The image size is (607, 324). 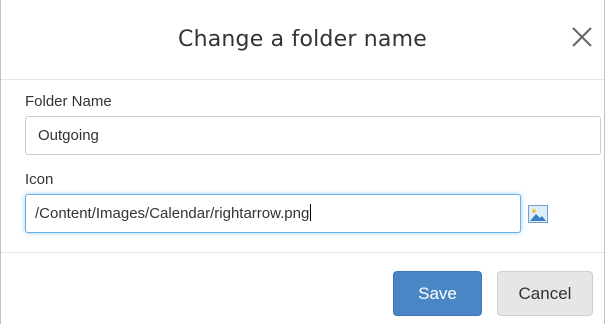 What do you see at coordinates (545, 293) in the screenshot?
I see `cancel-button: Cancel` at bounding box center [545, 293].